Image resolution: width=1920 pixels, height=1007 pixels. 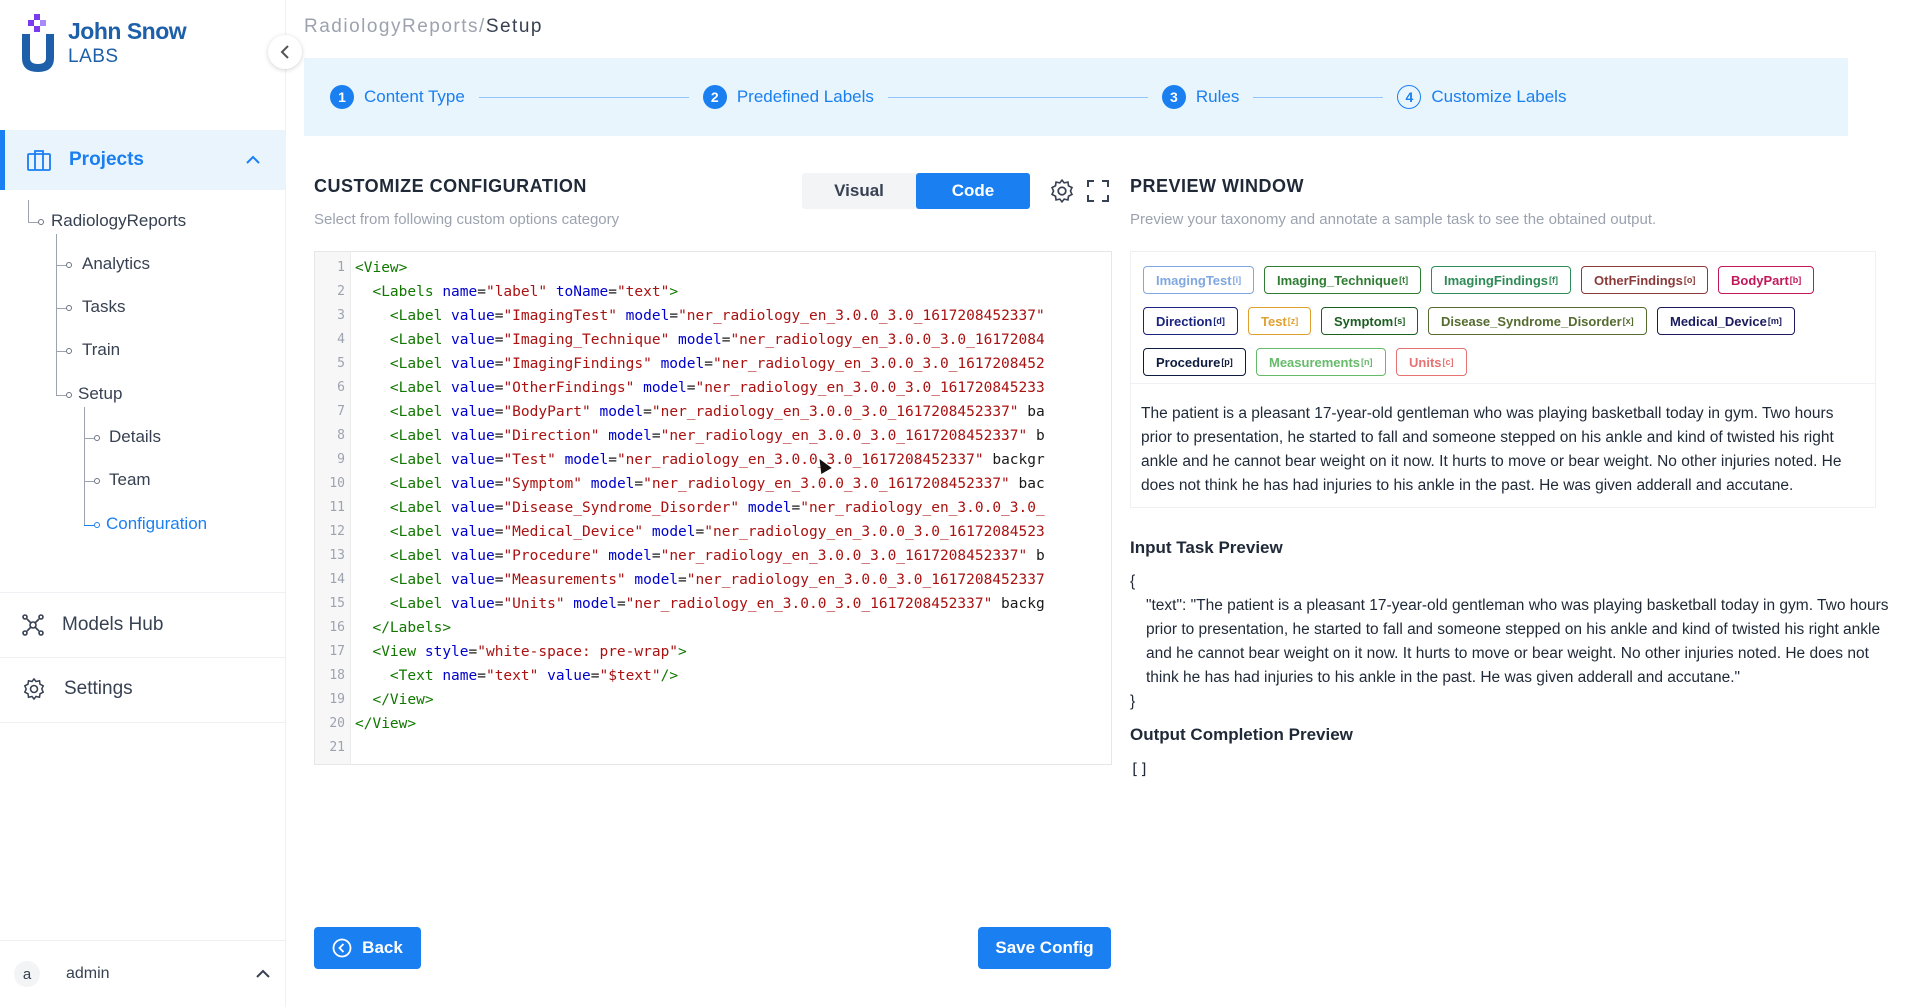 What do you see at coordinates (1206, 547) in the screenshot?
I see `input-task-preview-title: Input Task Preview` at bounding box center [1206, 547].